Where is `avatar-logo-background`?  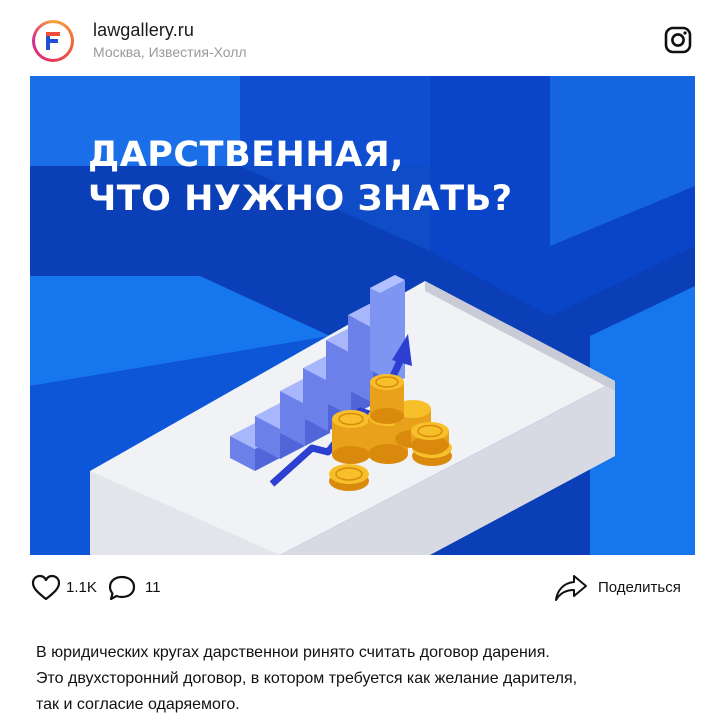 avatar-logo-background is located at coordinates (53, 41).